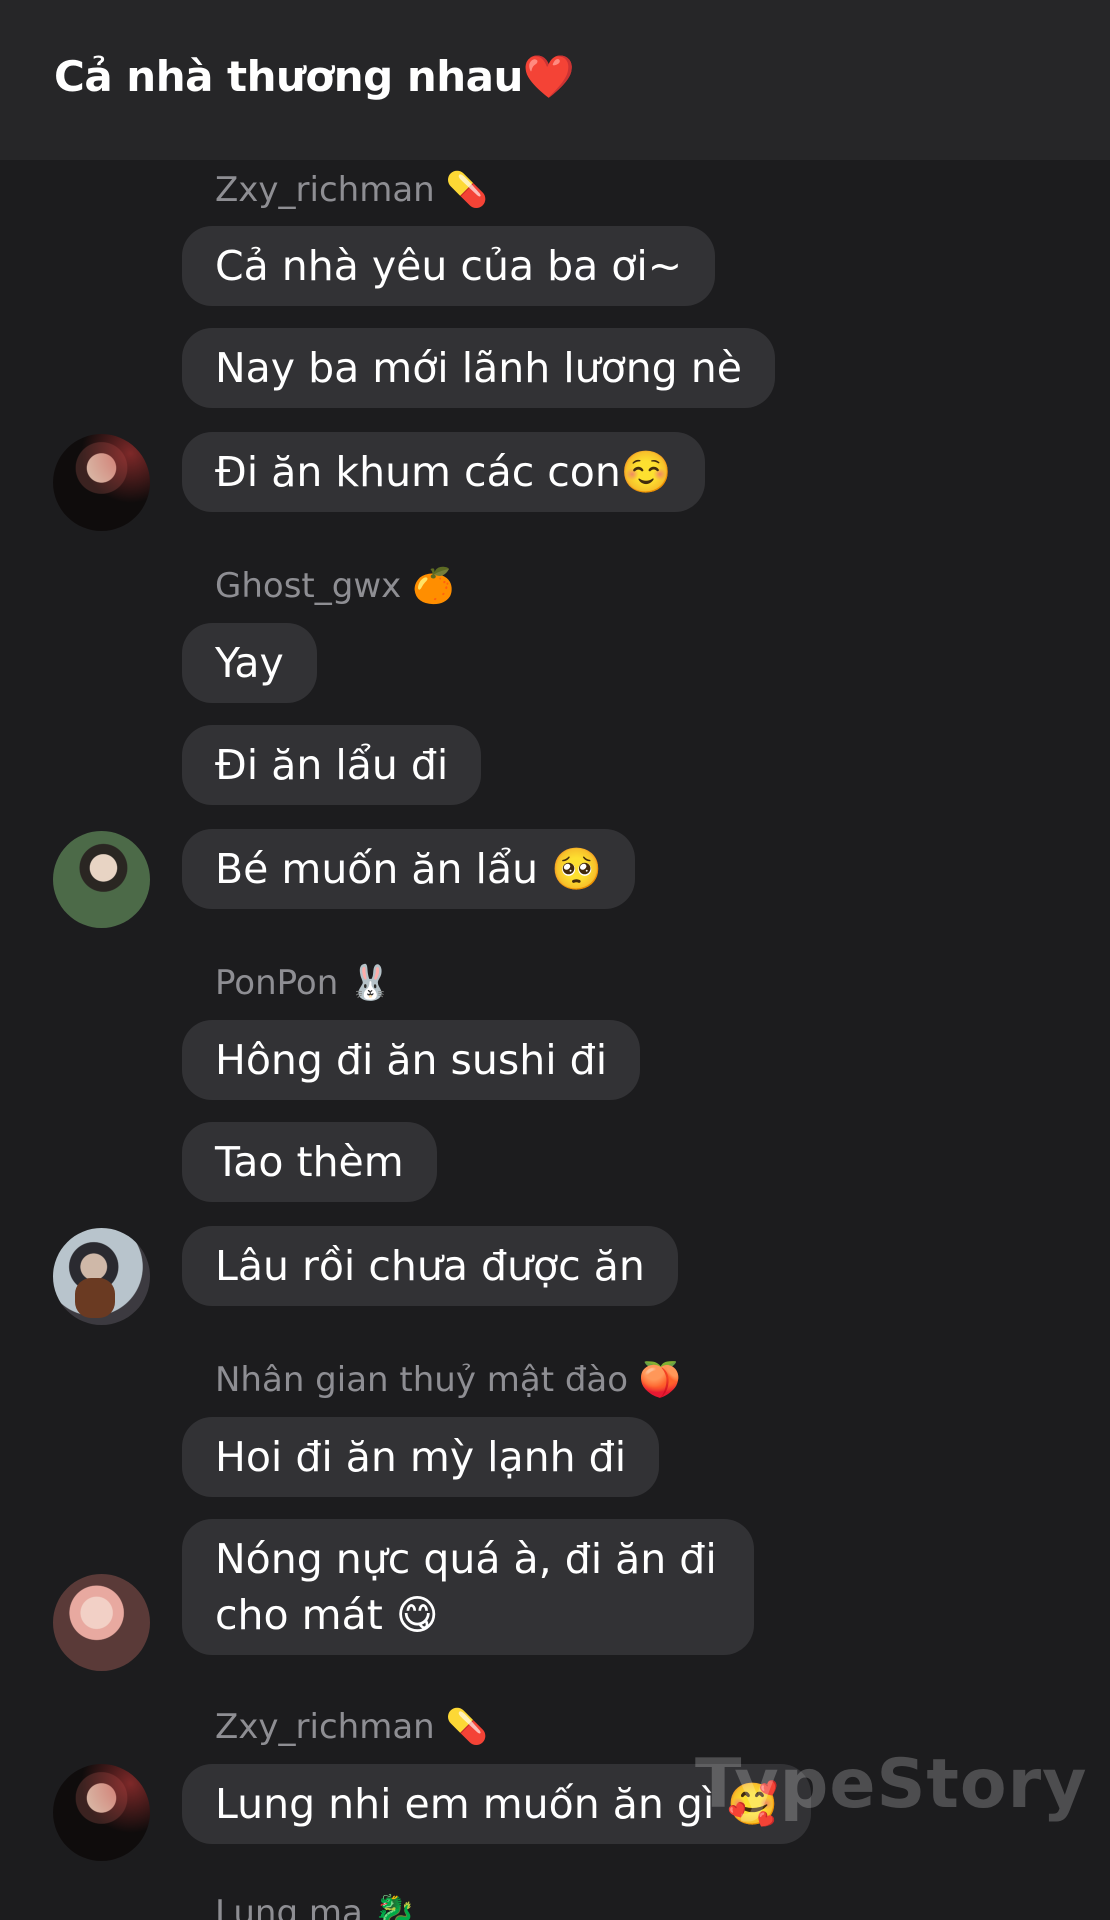  What do you see at coordinates (332, 765) in the screenshot?
I see `message-bubble: Đi ăn lẩu đi` at bounding box center [332, 765].